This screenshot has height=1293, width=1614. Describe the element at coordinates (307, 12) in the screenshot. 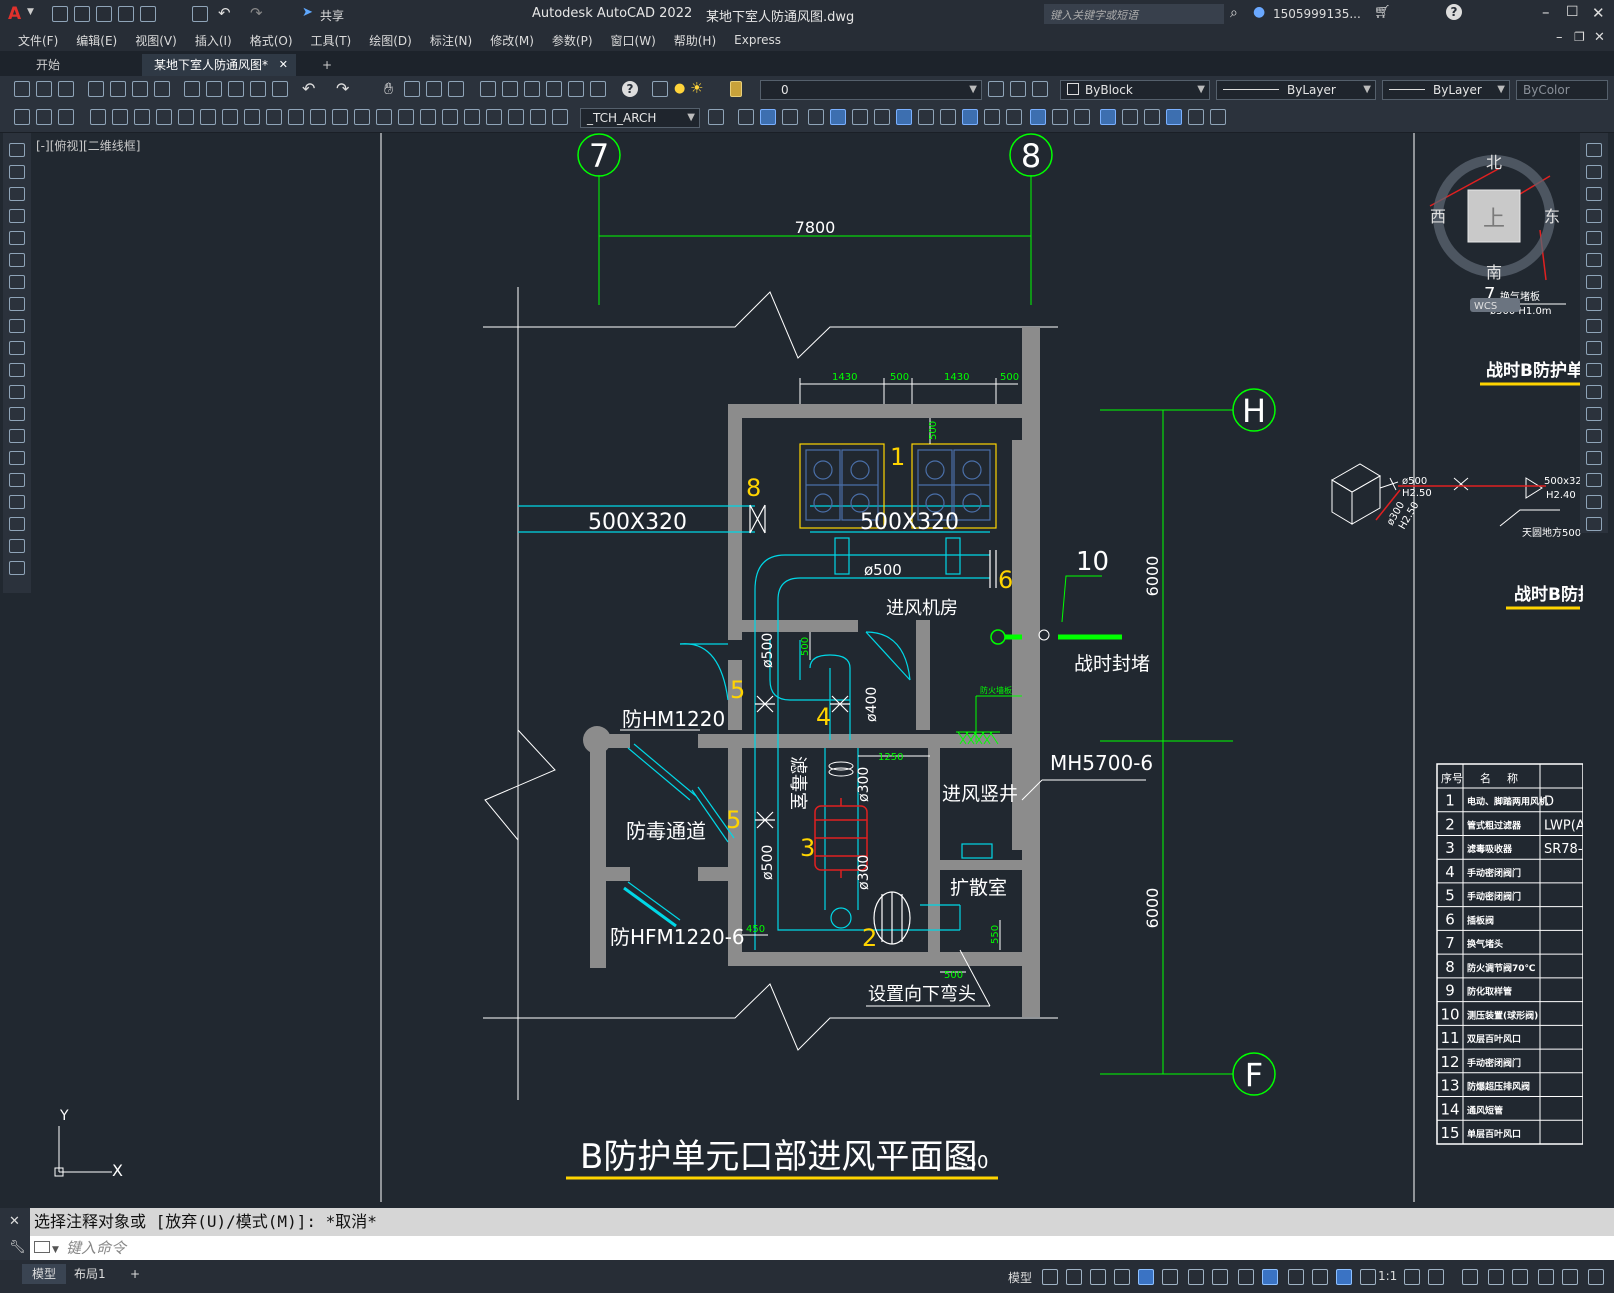

I see `share-icon: ➤` at that location.